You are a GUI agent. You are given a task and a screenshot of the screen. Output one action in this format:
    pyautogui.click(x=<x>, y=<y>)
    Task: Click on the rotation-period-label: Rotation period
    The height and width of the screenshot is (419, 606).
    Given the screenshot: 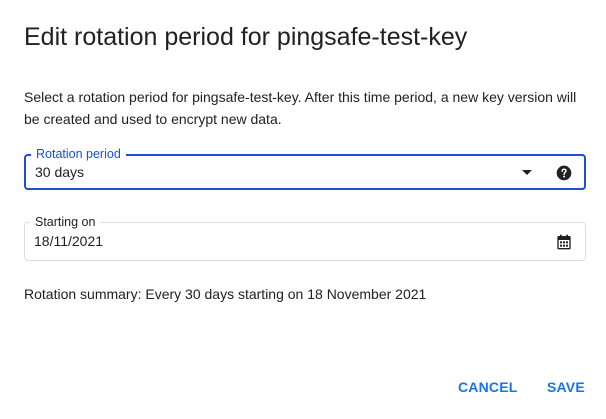 What is the action you would take?
    pyautogui.click(x=78, y=154)
    